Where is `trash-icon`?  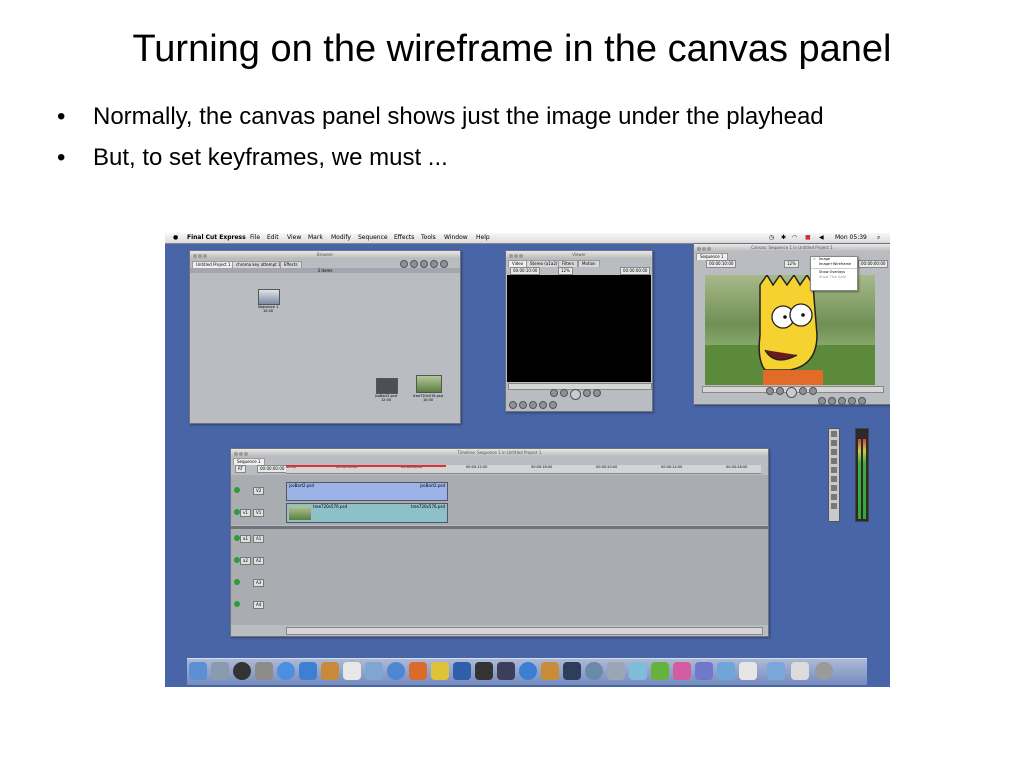
trash-icon is located at coordinates (824, 671).